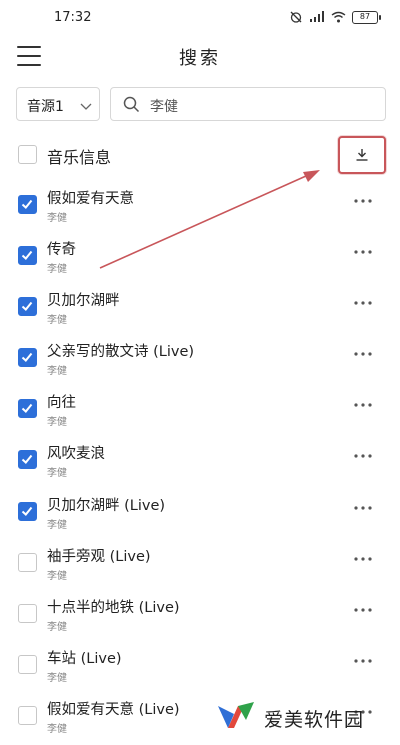 The height and width of the screenshot is (745, 400). I want to click on status-time: 17:32, so click(73, 17).